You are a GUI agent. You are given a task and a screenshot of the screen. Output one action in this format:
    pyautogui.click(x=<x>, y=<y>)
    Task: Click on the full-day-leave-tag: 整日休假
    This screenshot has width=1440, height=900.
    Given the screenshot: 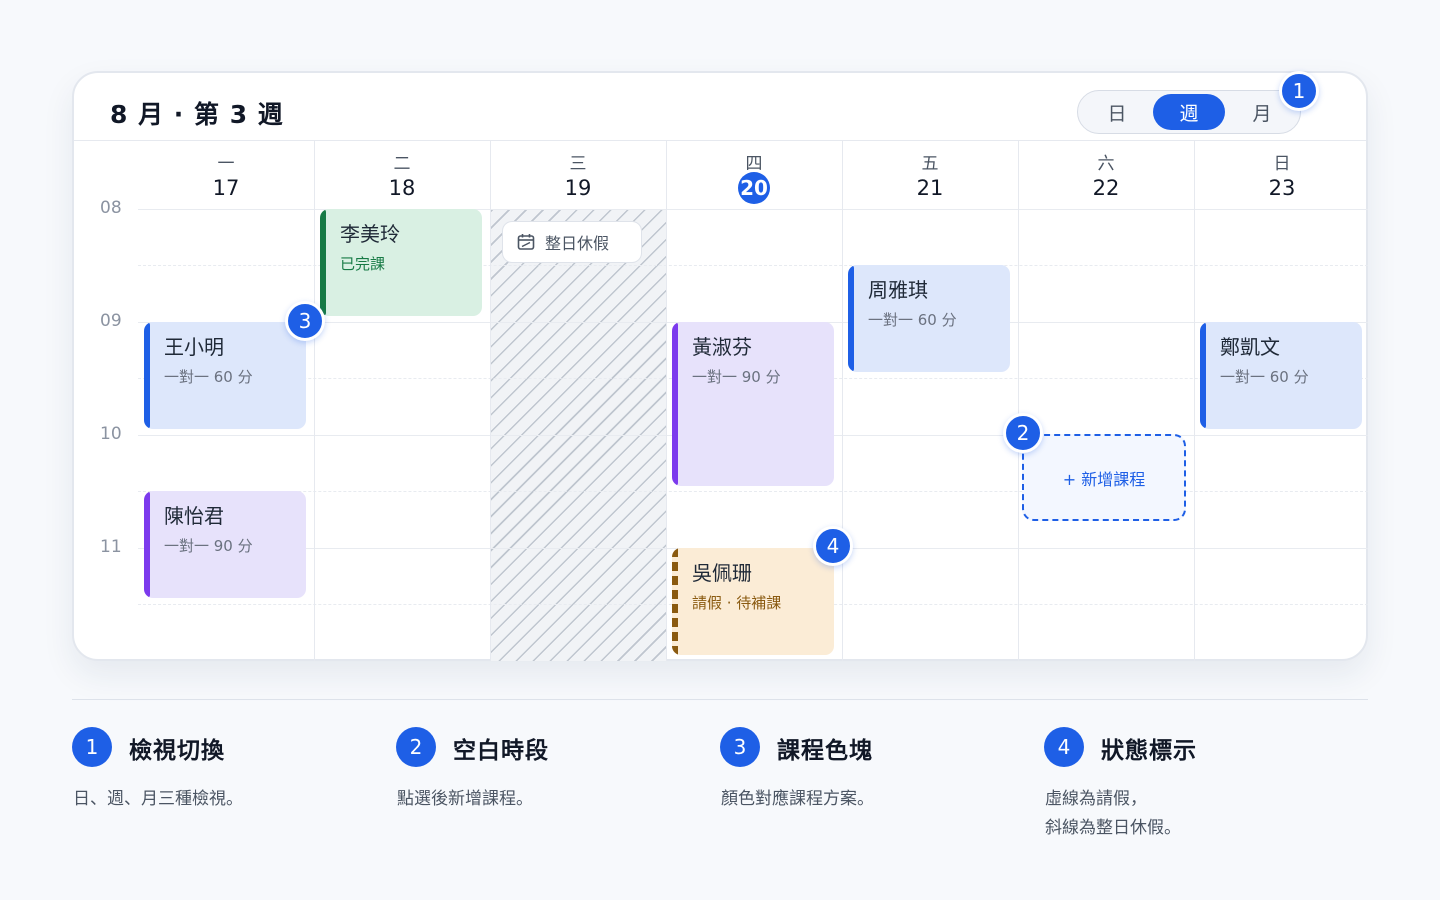 What is the action you would take?
    pyautogui.click(x=572, y=242)
    